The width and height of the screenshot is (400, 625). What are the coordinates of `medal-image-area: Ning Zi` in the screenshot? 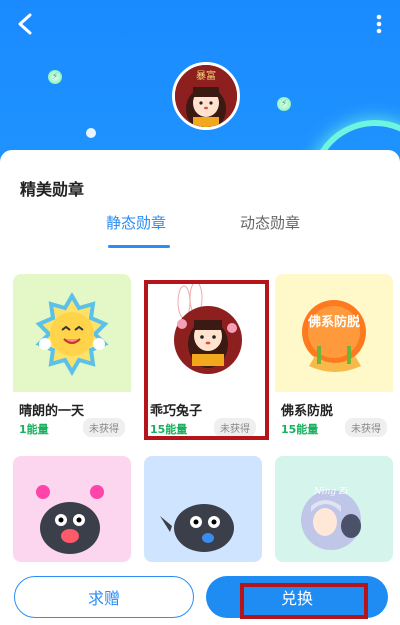 It's located at (334, 509).